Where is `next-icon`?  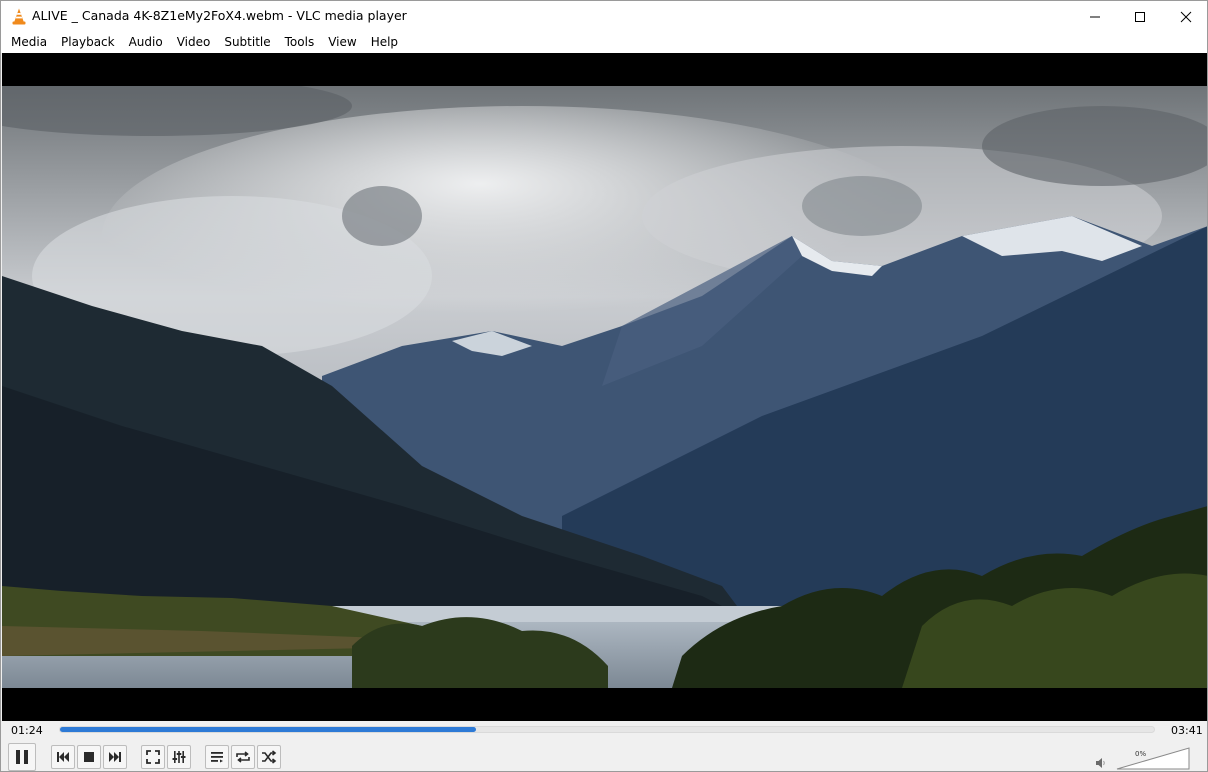
next-icon is located at coordinates (115, 757).